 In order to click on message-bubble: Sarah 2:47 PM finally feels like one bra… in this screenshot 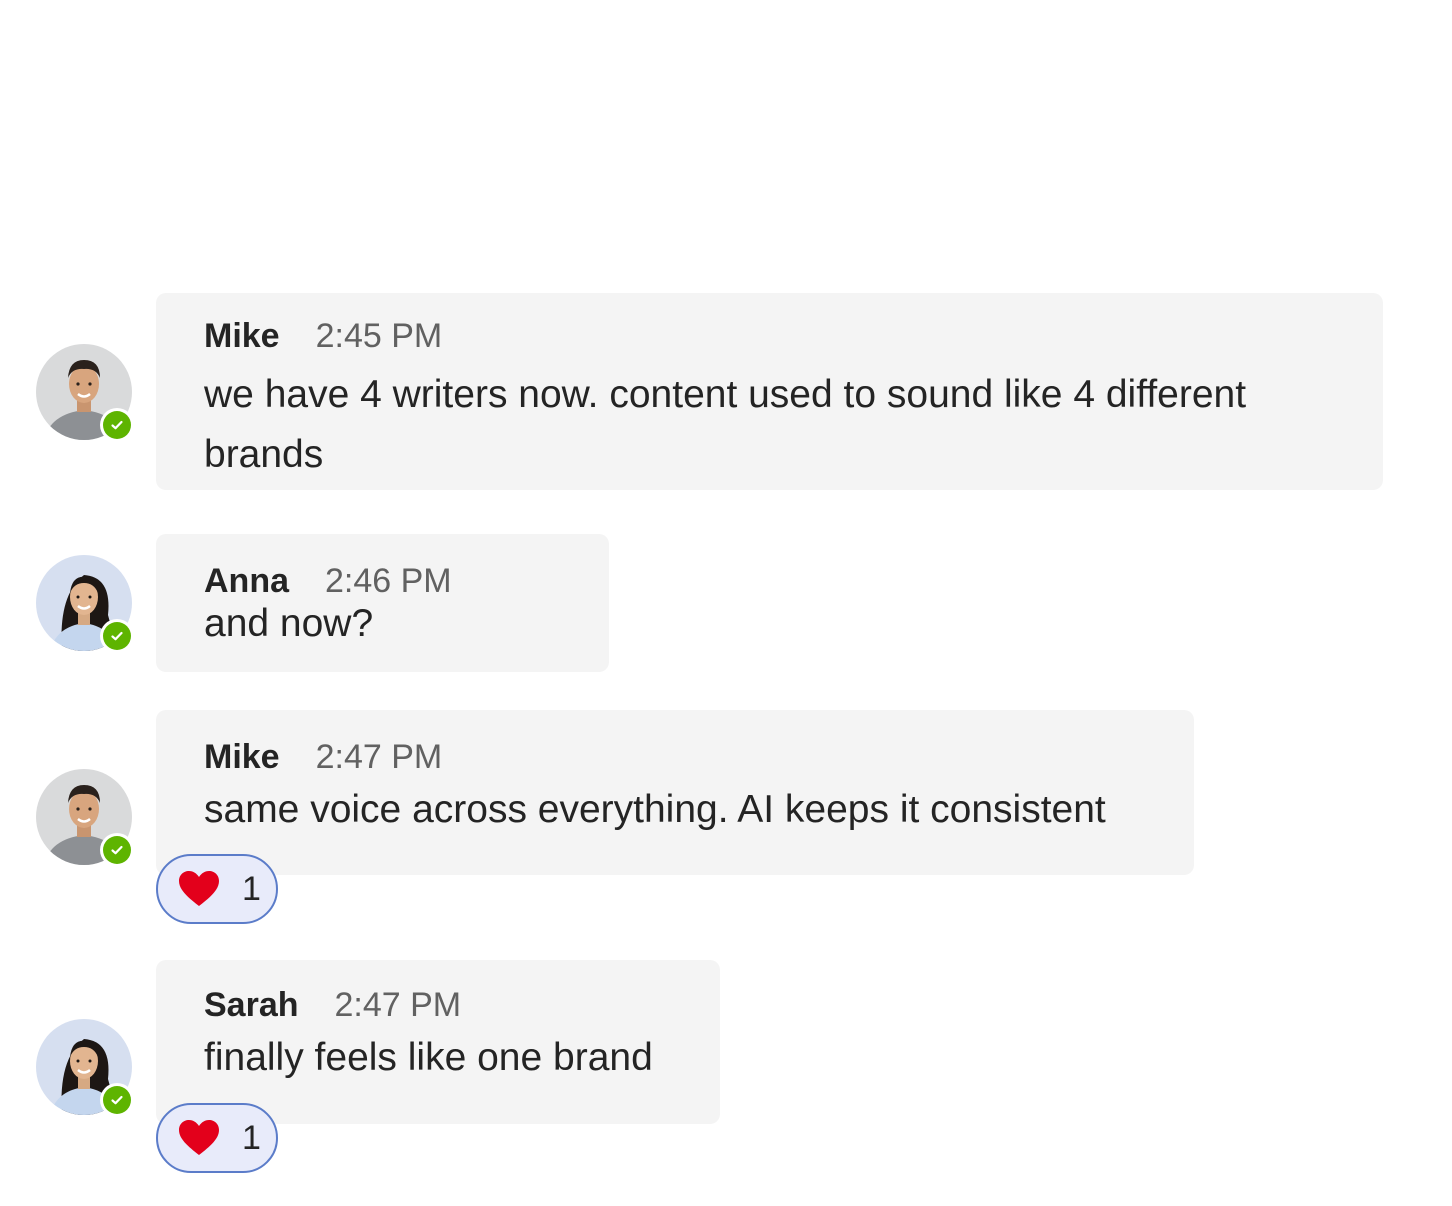, I will do `click(438, 1042)`.